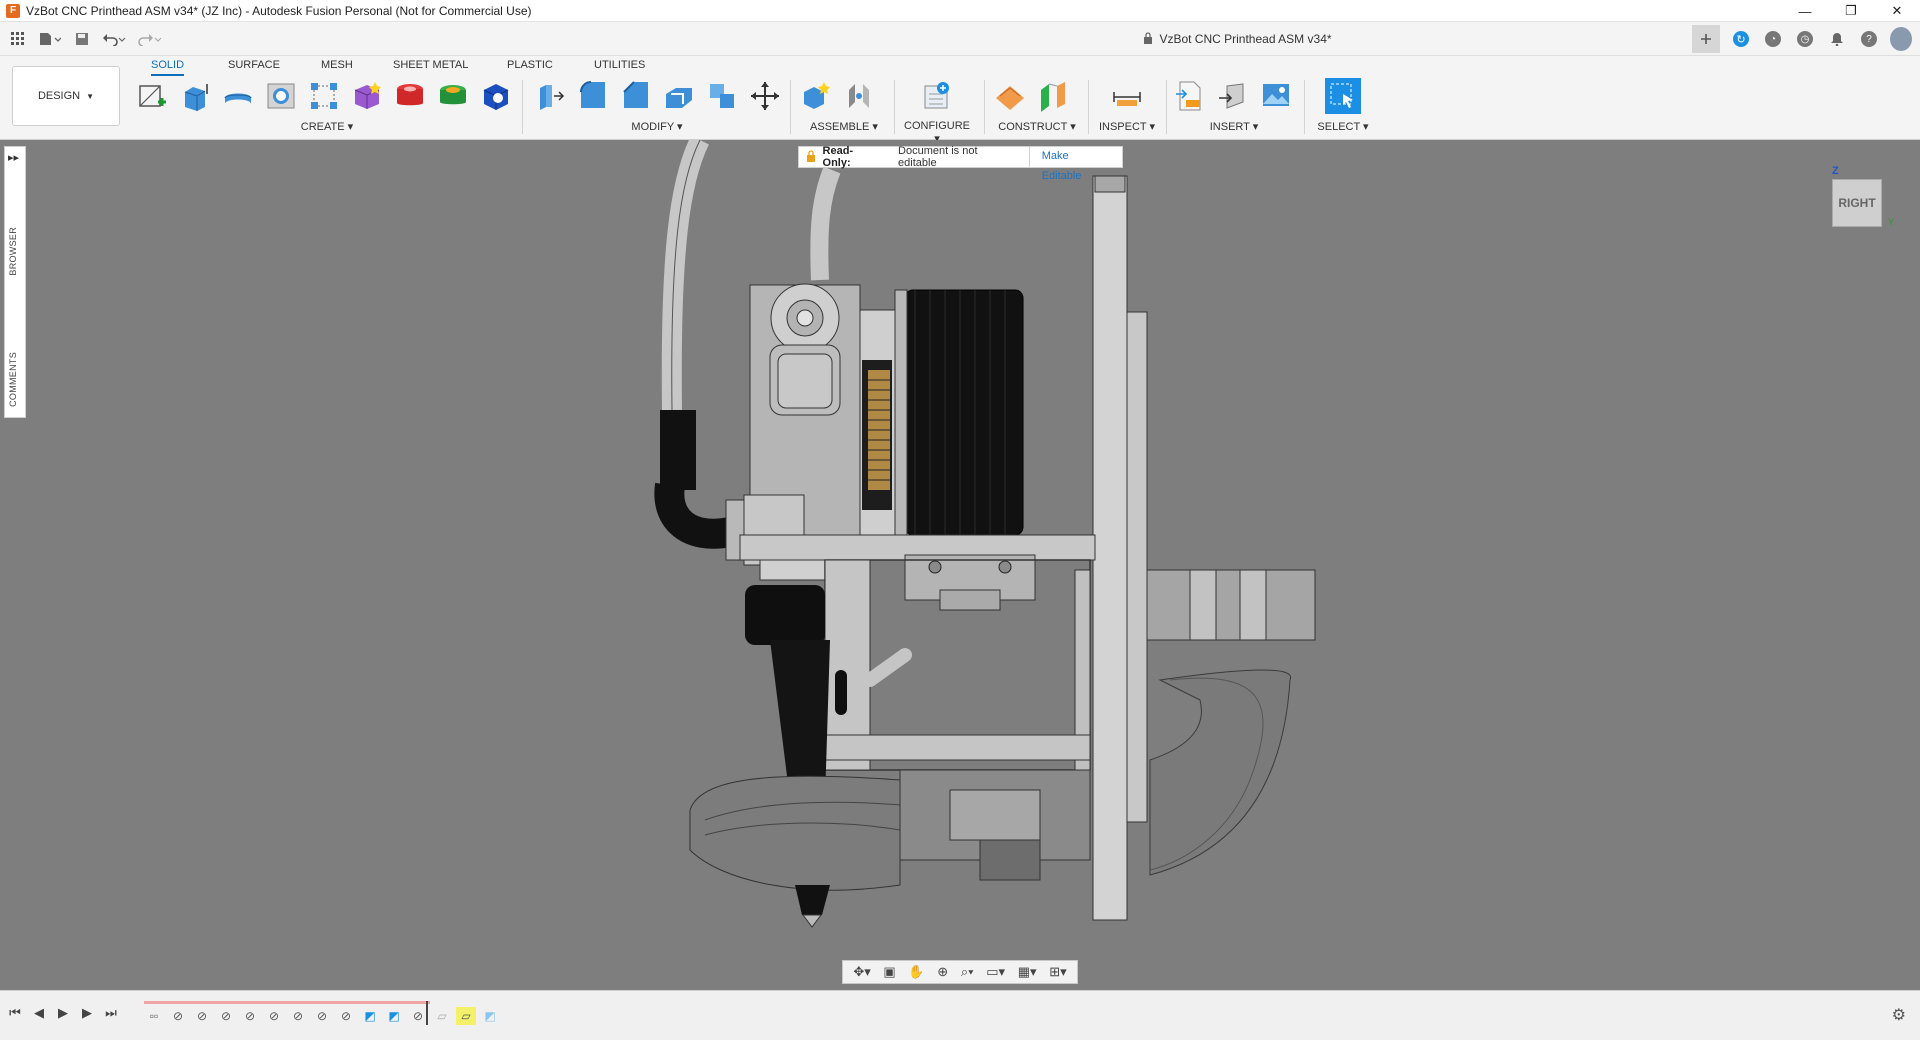 The width and height of the screenshot is (1920, 1040). What do you see at coordinates (657, 126) in the screenshot?
I see `modify-group-label: MODIFY ▾` at bounding box center [657, 126].